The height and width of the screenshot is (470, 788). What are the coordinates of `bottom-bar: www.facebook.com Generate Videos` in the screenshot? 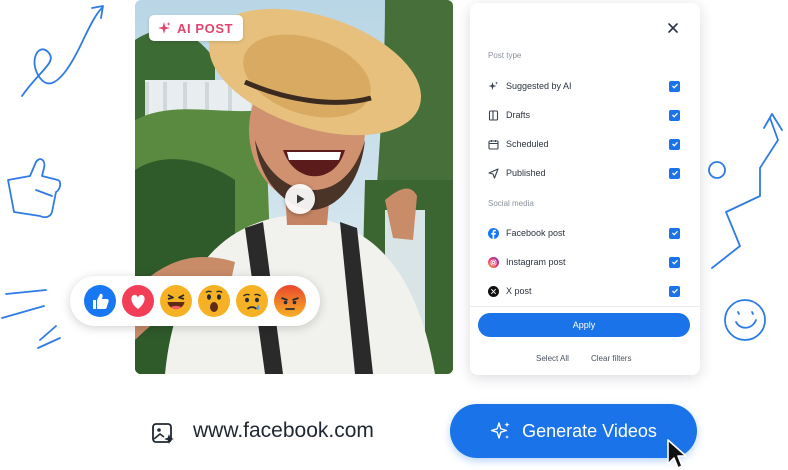 It's located at (420, 433).